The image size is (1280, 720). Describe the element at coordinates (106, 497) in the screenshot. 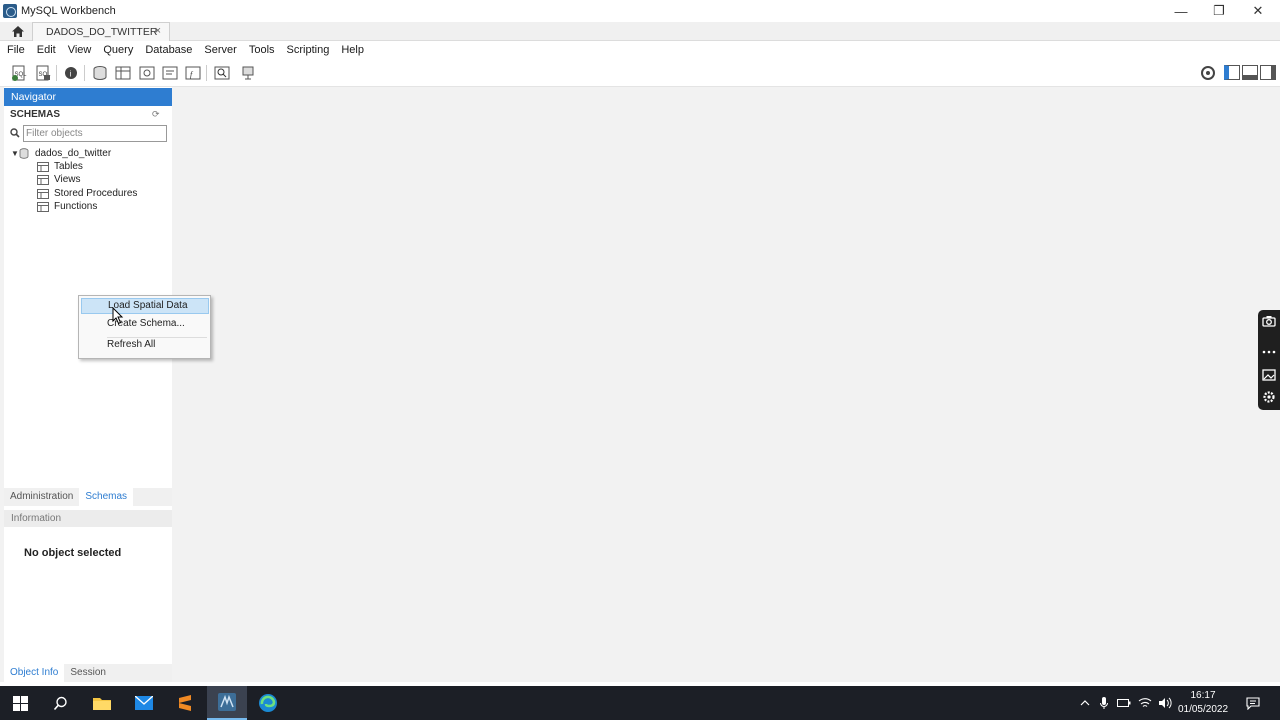

I see `tab-schemas: Schemas` at that location.